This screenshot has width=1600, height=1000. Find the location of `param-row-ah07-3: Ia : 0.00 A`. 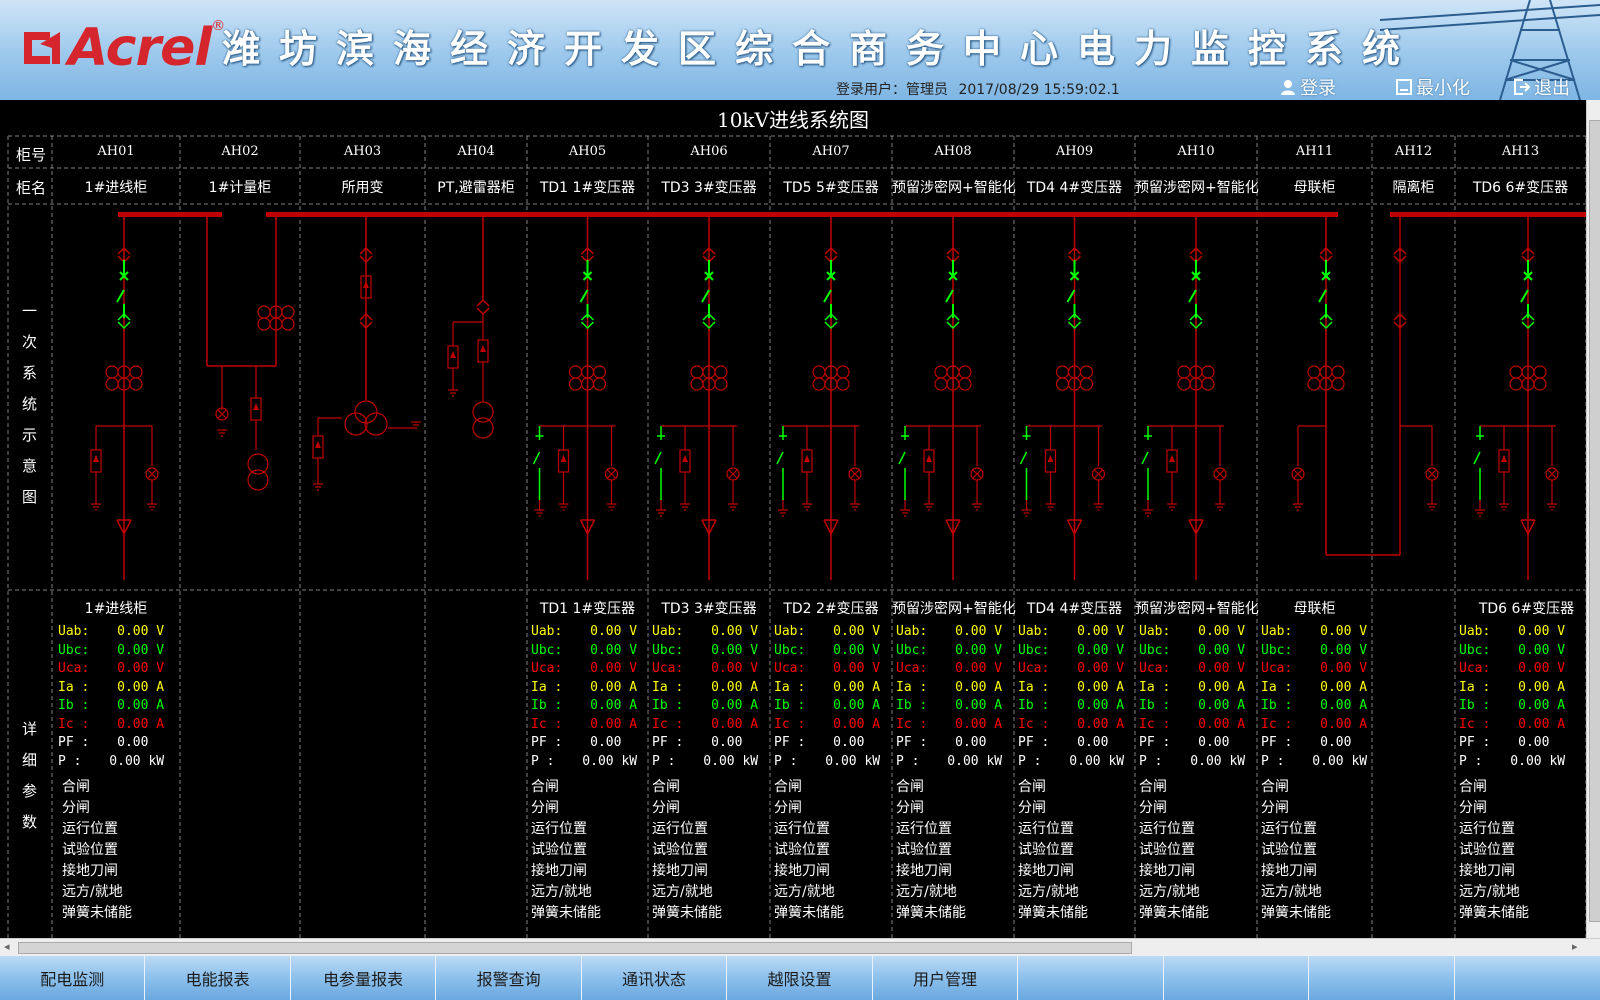

param-row-ah07-3: Ia : 0.00 A is located at coordinates (827, 687).